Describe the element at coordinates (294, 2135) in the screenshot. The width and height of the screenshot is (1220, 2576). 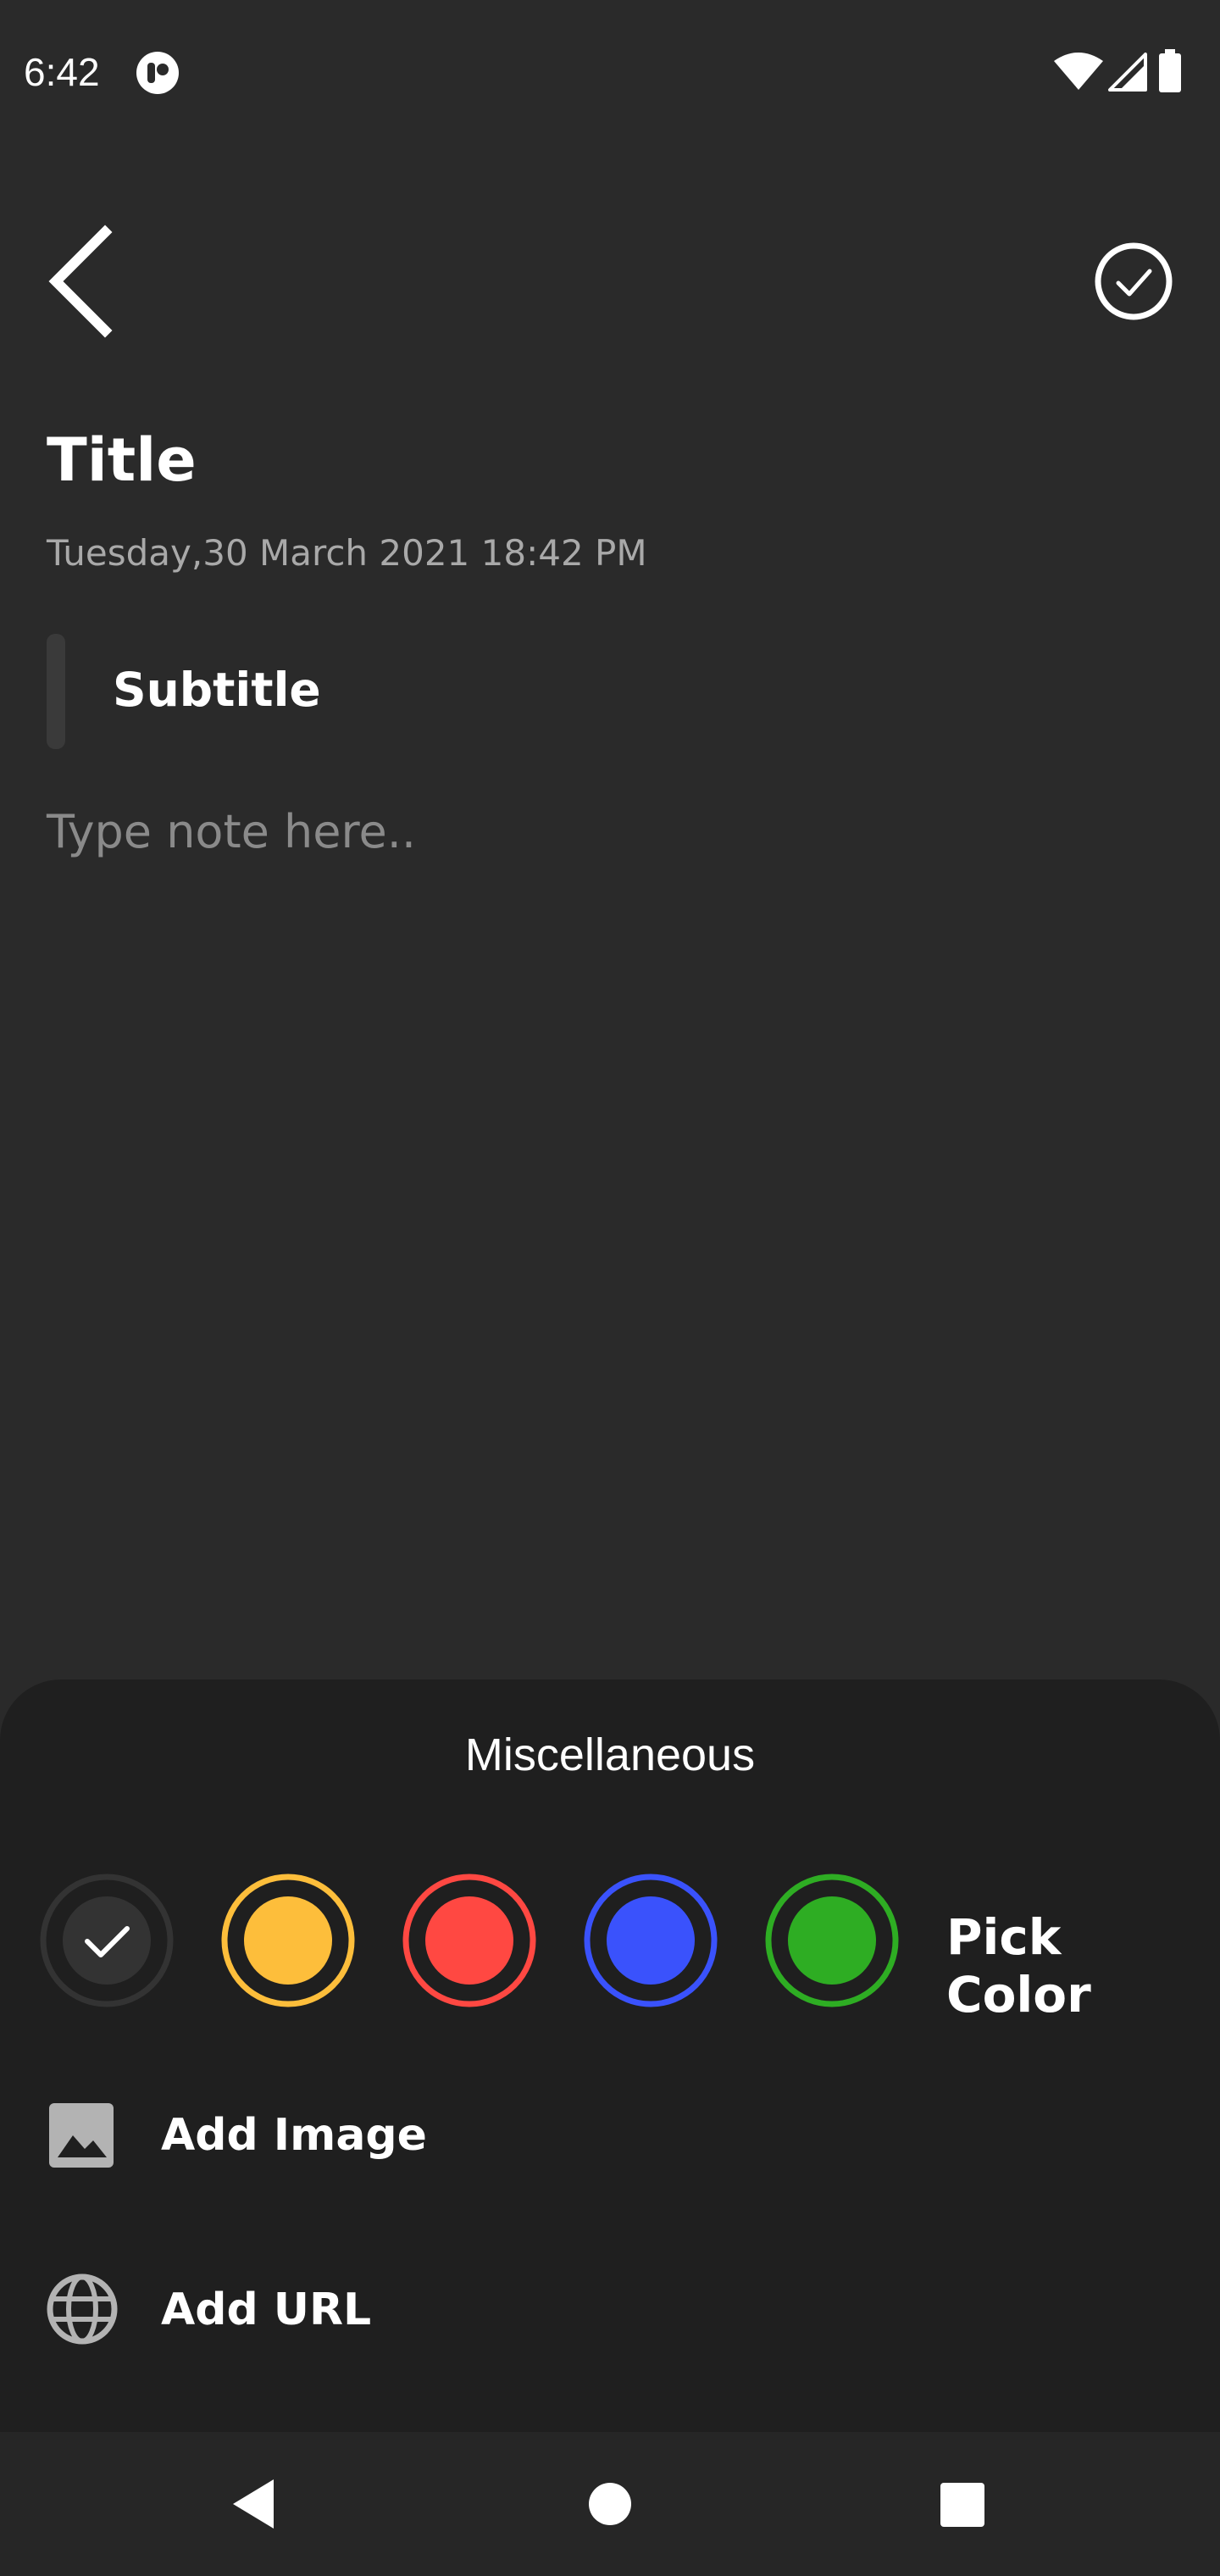
I see `add-image-label: Add Image` at that location.